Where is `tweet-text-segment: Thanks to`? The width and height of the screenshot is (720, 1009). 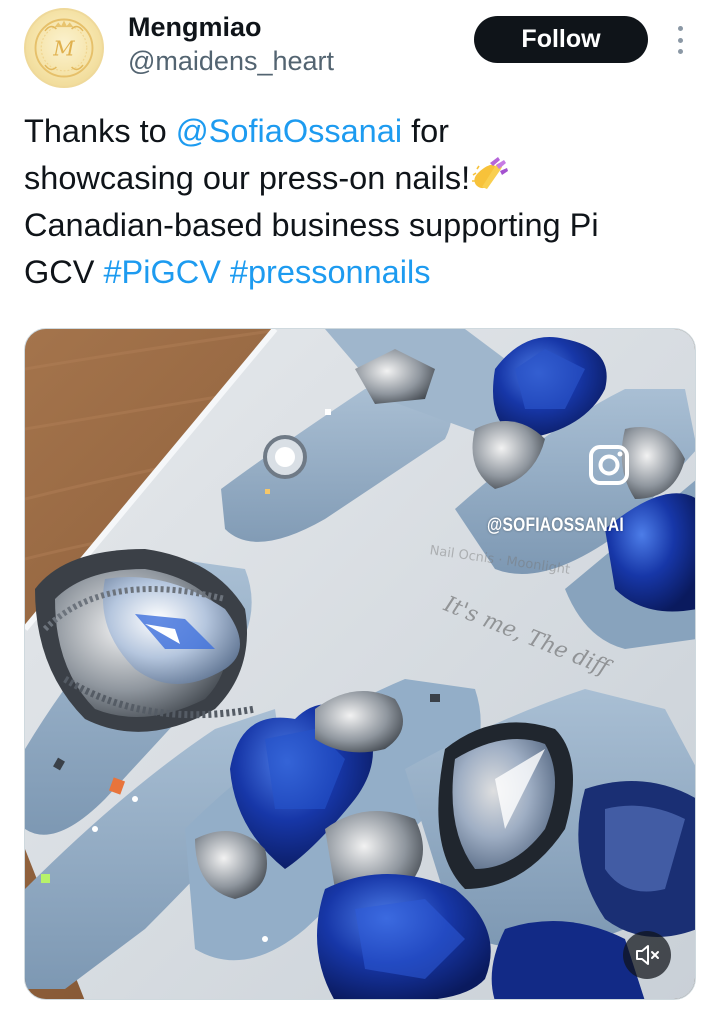 tweet-text-segment: Thanks to is located at coordinates (100, 131).